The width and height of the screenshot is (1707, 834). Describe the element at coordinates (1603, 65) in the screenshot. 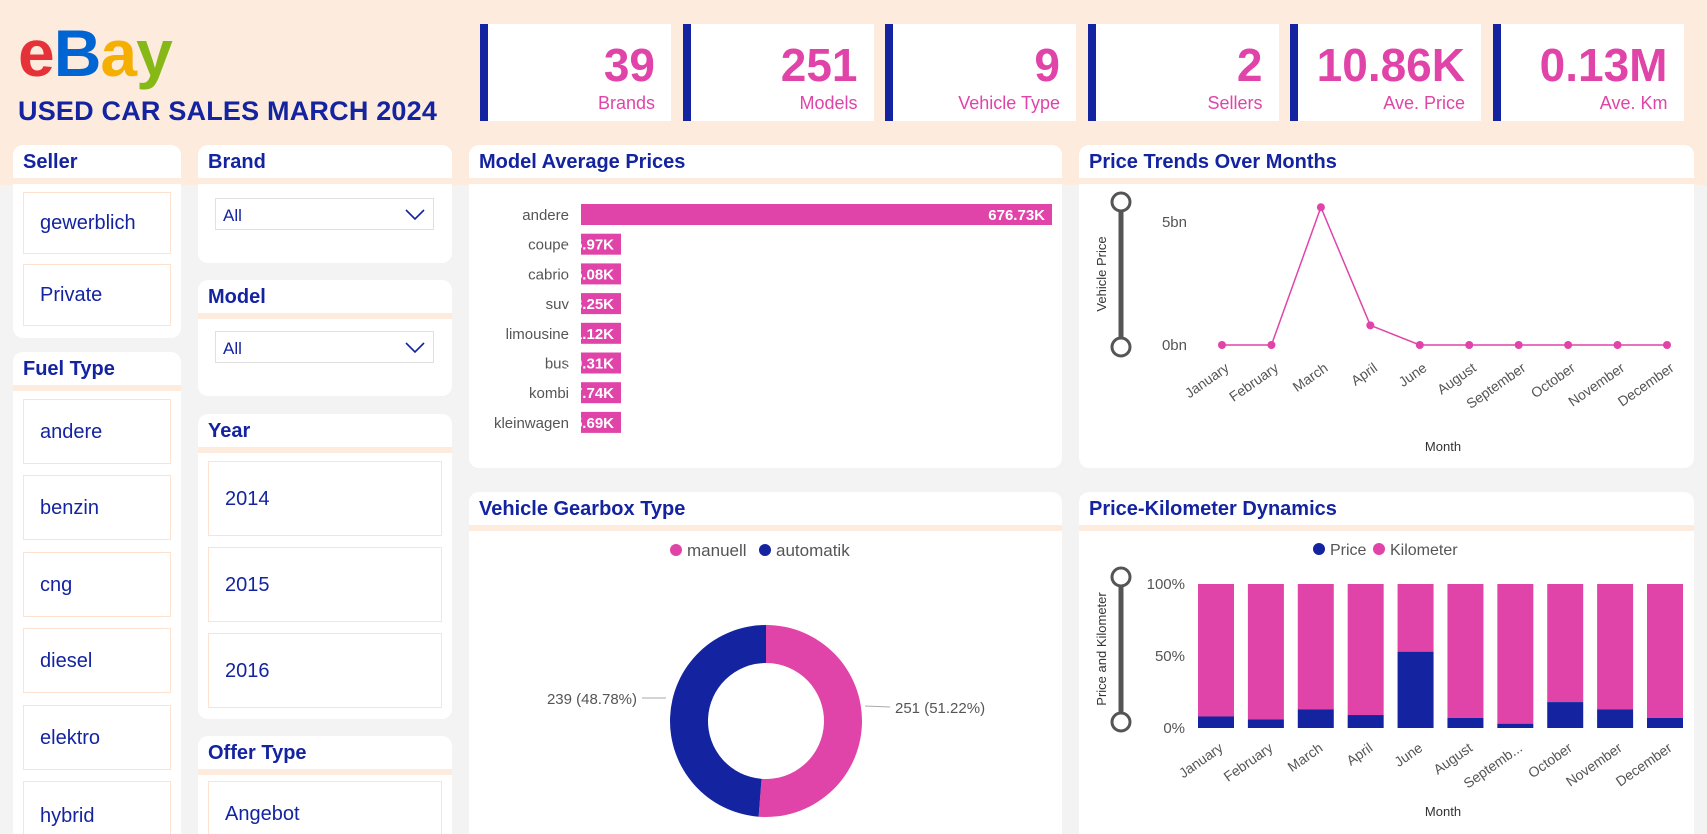

I see `kpi-value: 0.13M` at that location.